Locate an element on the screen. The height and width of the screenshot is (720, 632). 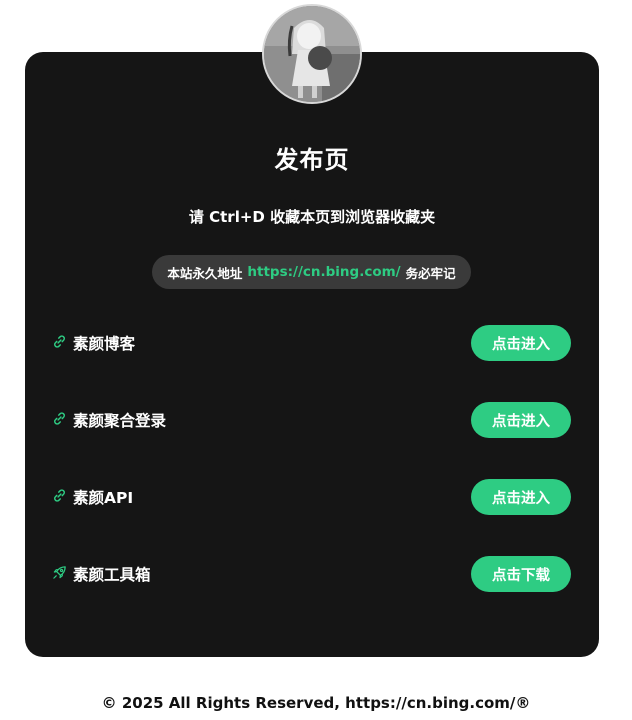
download-toolbox-button: 点击下载 is located at coordinates (521, 574).